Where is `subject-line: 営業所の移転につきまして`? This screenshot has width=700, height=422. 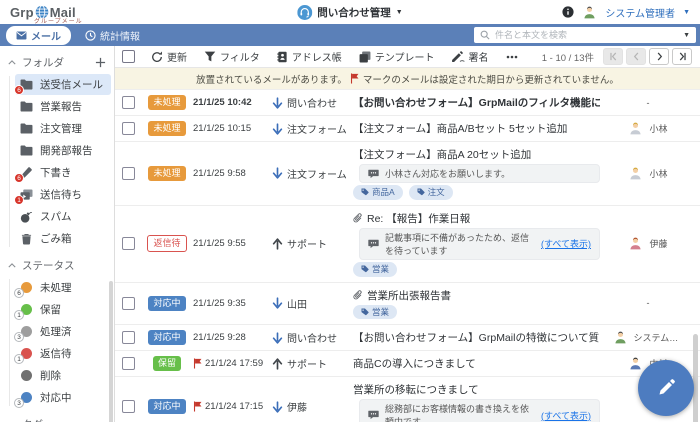 subject-line: 営業所の移転につきまして is located at coordinates (476, 389).